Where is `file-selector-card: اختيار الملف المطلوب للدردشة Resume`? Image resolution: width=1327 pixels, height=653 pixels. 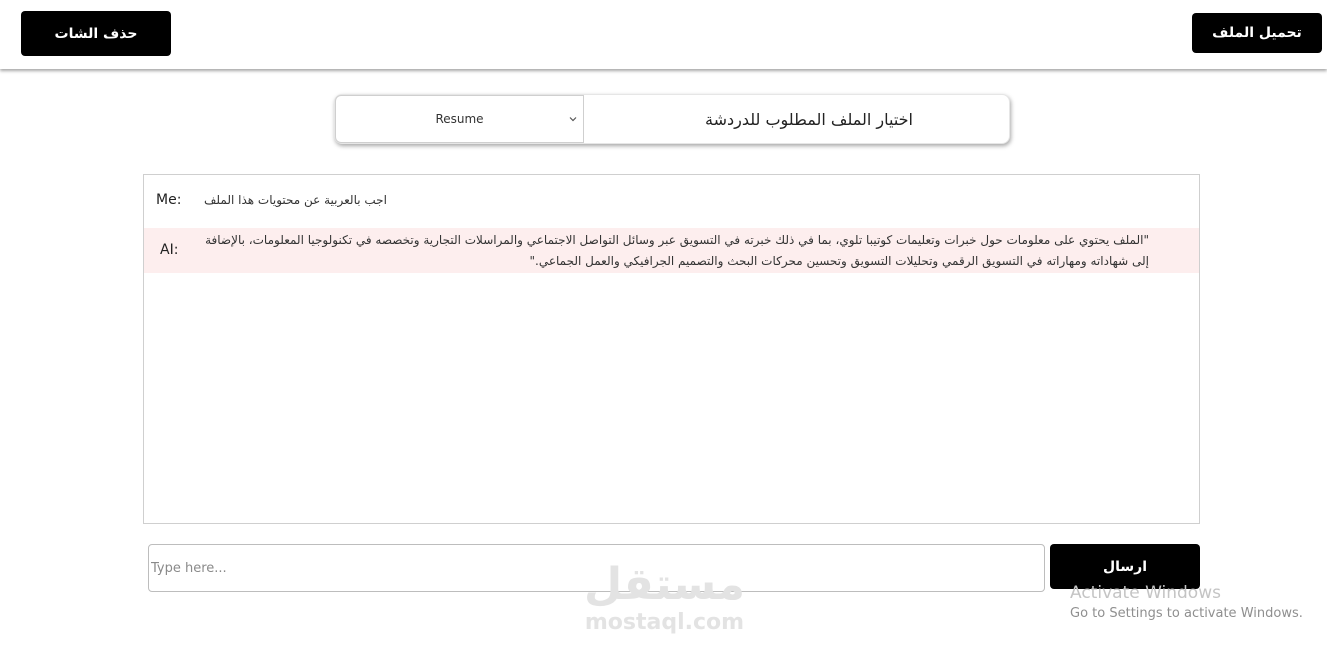
file-selector-card: اختيار الملف المطلوب للدردشة Resume is located at coordinates (672, 119).